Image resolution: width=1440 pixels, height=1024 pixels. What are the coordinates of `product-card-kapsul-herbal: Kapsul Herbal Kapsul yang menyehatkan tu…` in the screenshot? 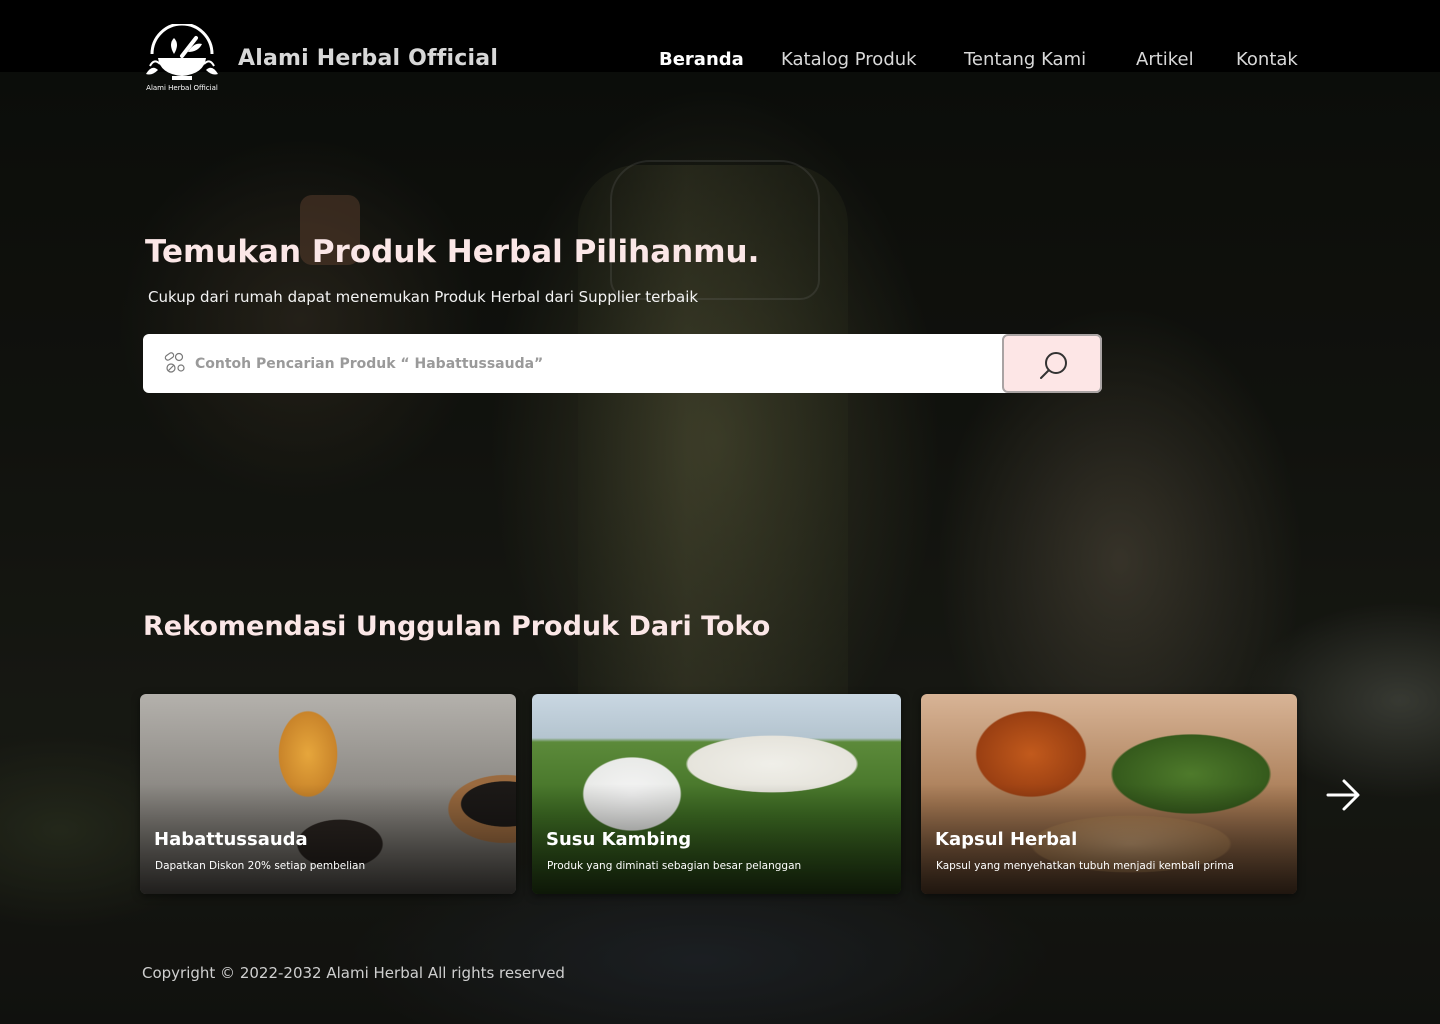 It's located at (1109, 794).